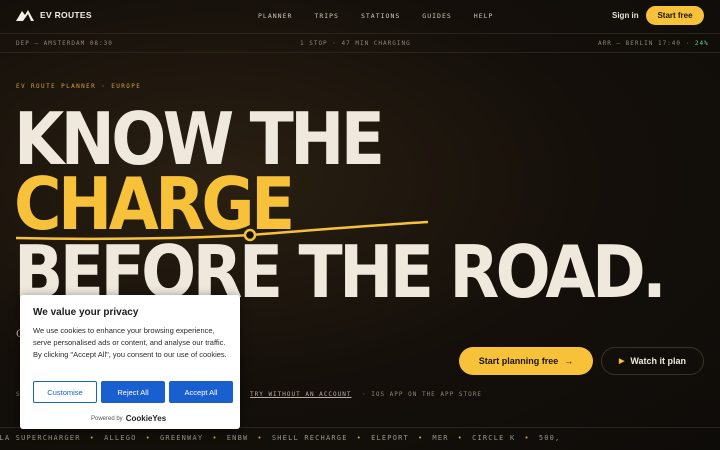 The width and height of the screenshot is (720, 450). I want to click on powered-by: Powered by CookieYes, so click(128, 418).